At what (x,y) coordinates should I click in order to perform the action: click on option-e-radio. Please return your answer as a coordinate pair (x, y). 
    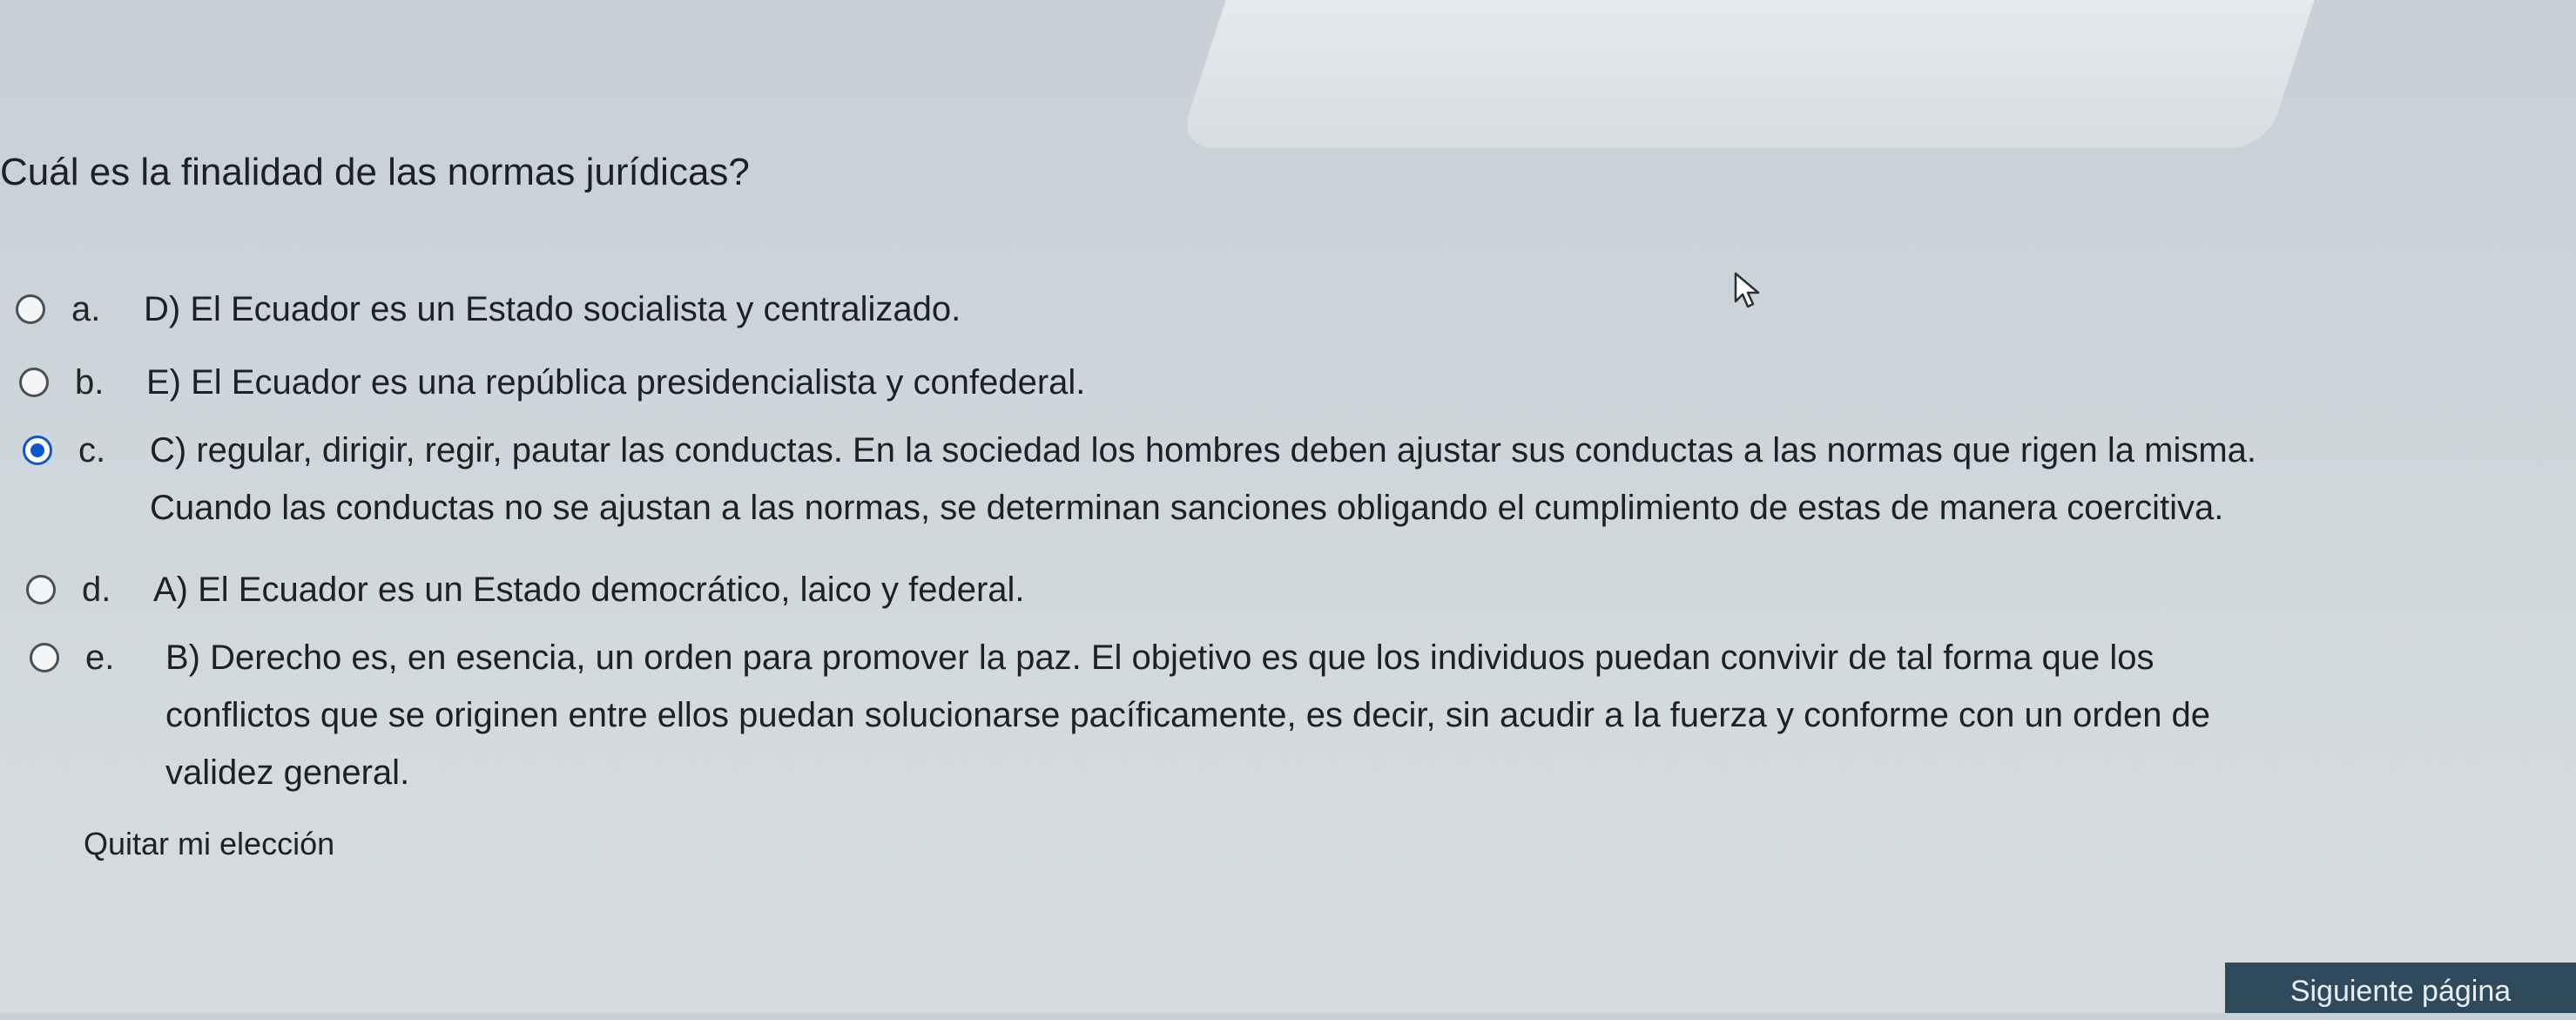
    Looking at the image, I should click on (44, 657).